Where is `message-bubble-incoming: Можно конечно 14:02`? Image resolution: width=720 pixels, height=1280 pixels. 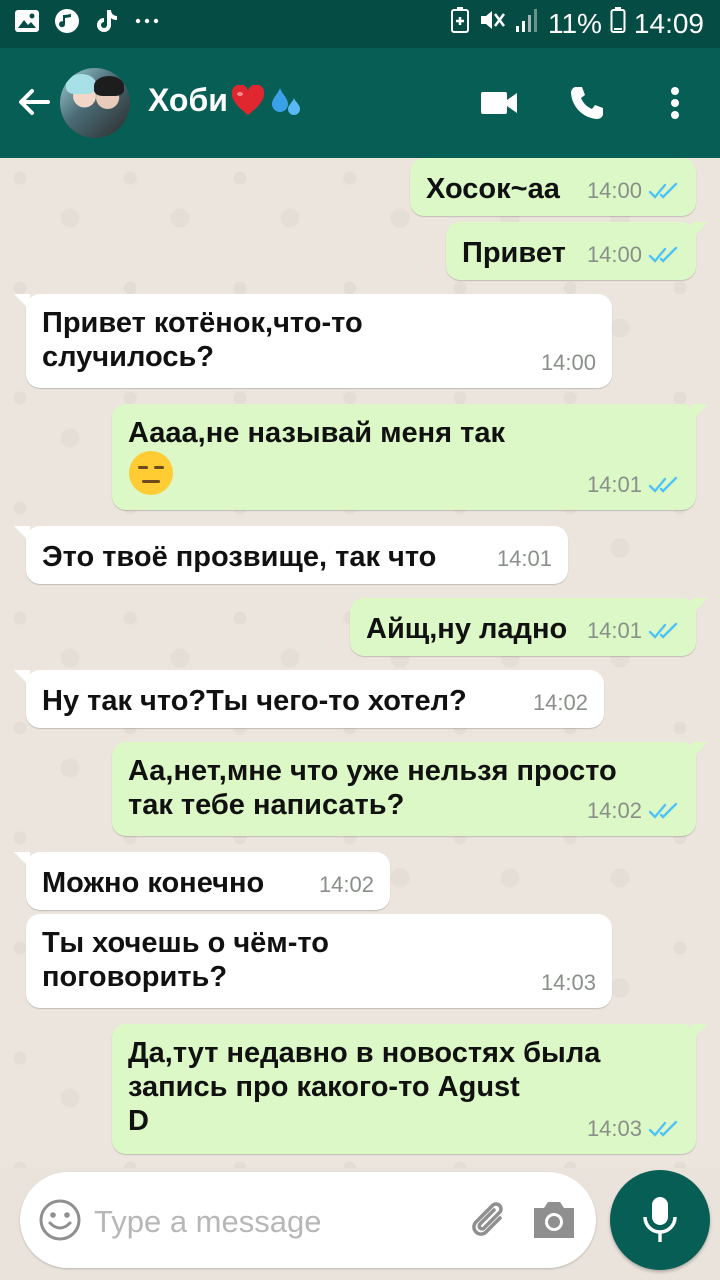 message-bubble-incoming: Можно конечно 14:02 is located at coordinates (202, 881).